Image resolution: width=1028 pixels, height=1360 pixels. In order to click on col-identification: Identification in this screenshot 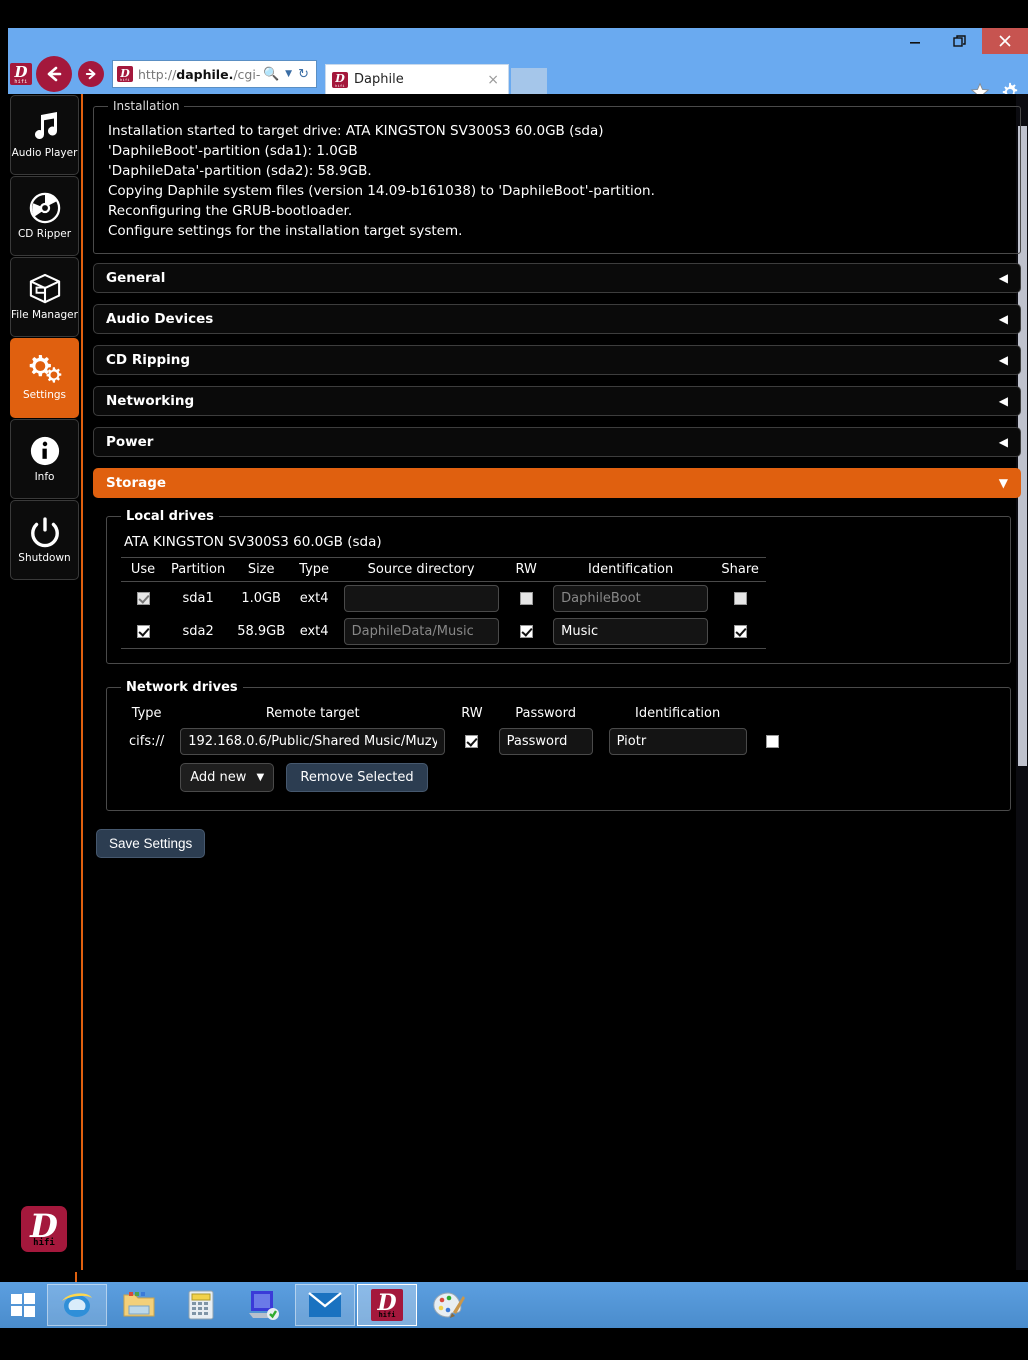, I will do `click(678, 713)`.